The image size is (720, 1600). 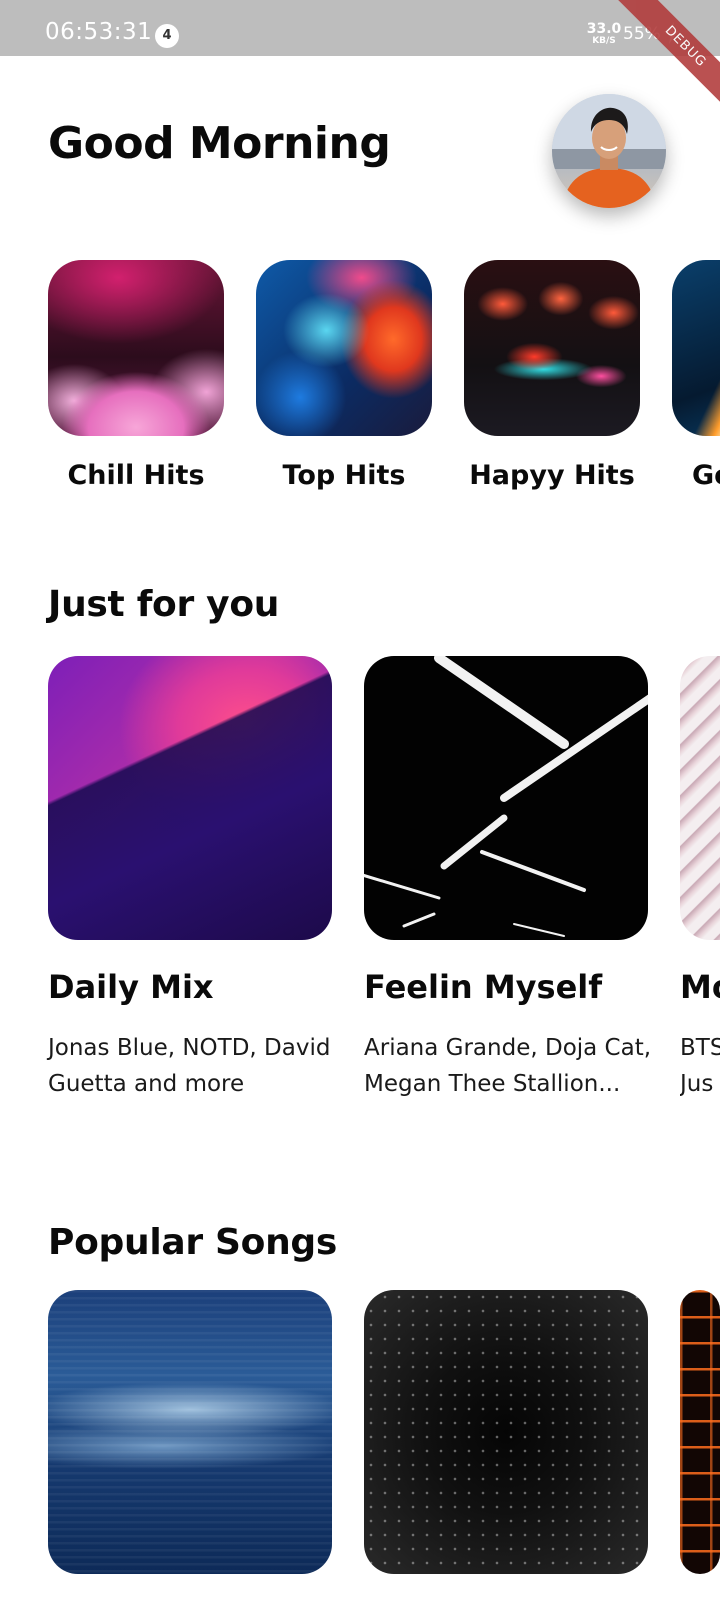 I want to click on playlist-card: Chill Hits, so click(x=136, y=375).